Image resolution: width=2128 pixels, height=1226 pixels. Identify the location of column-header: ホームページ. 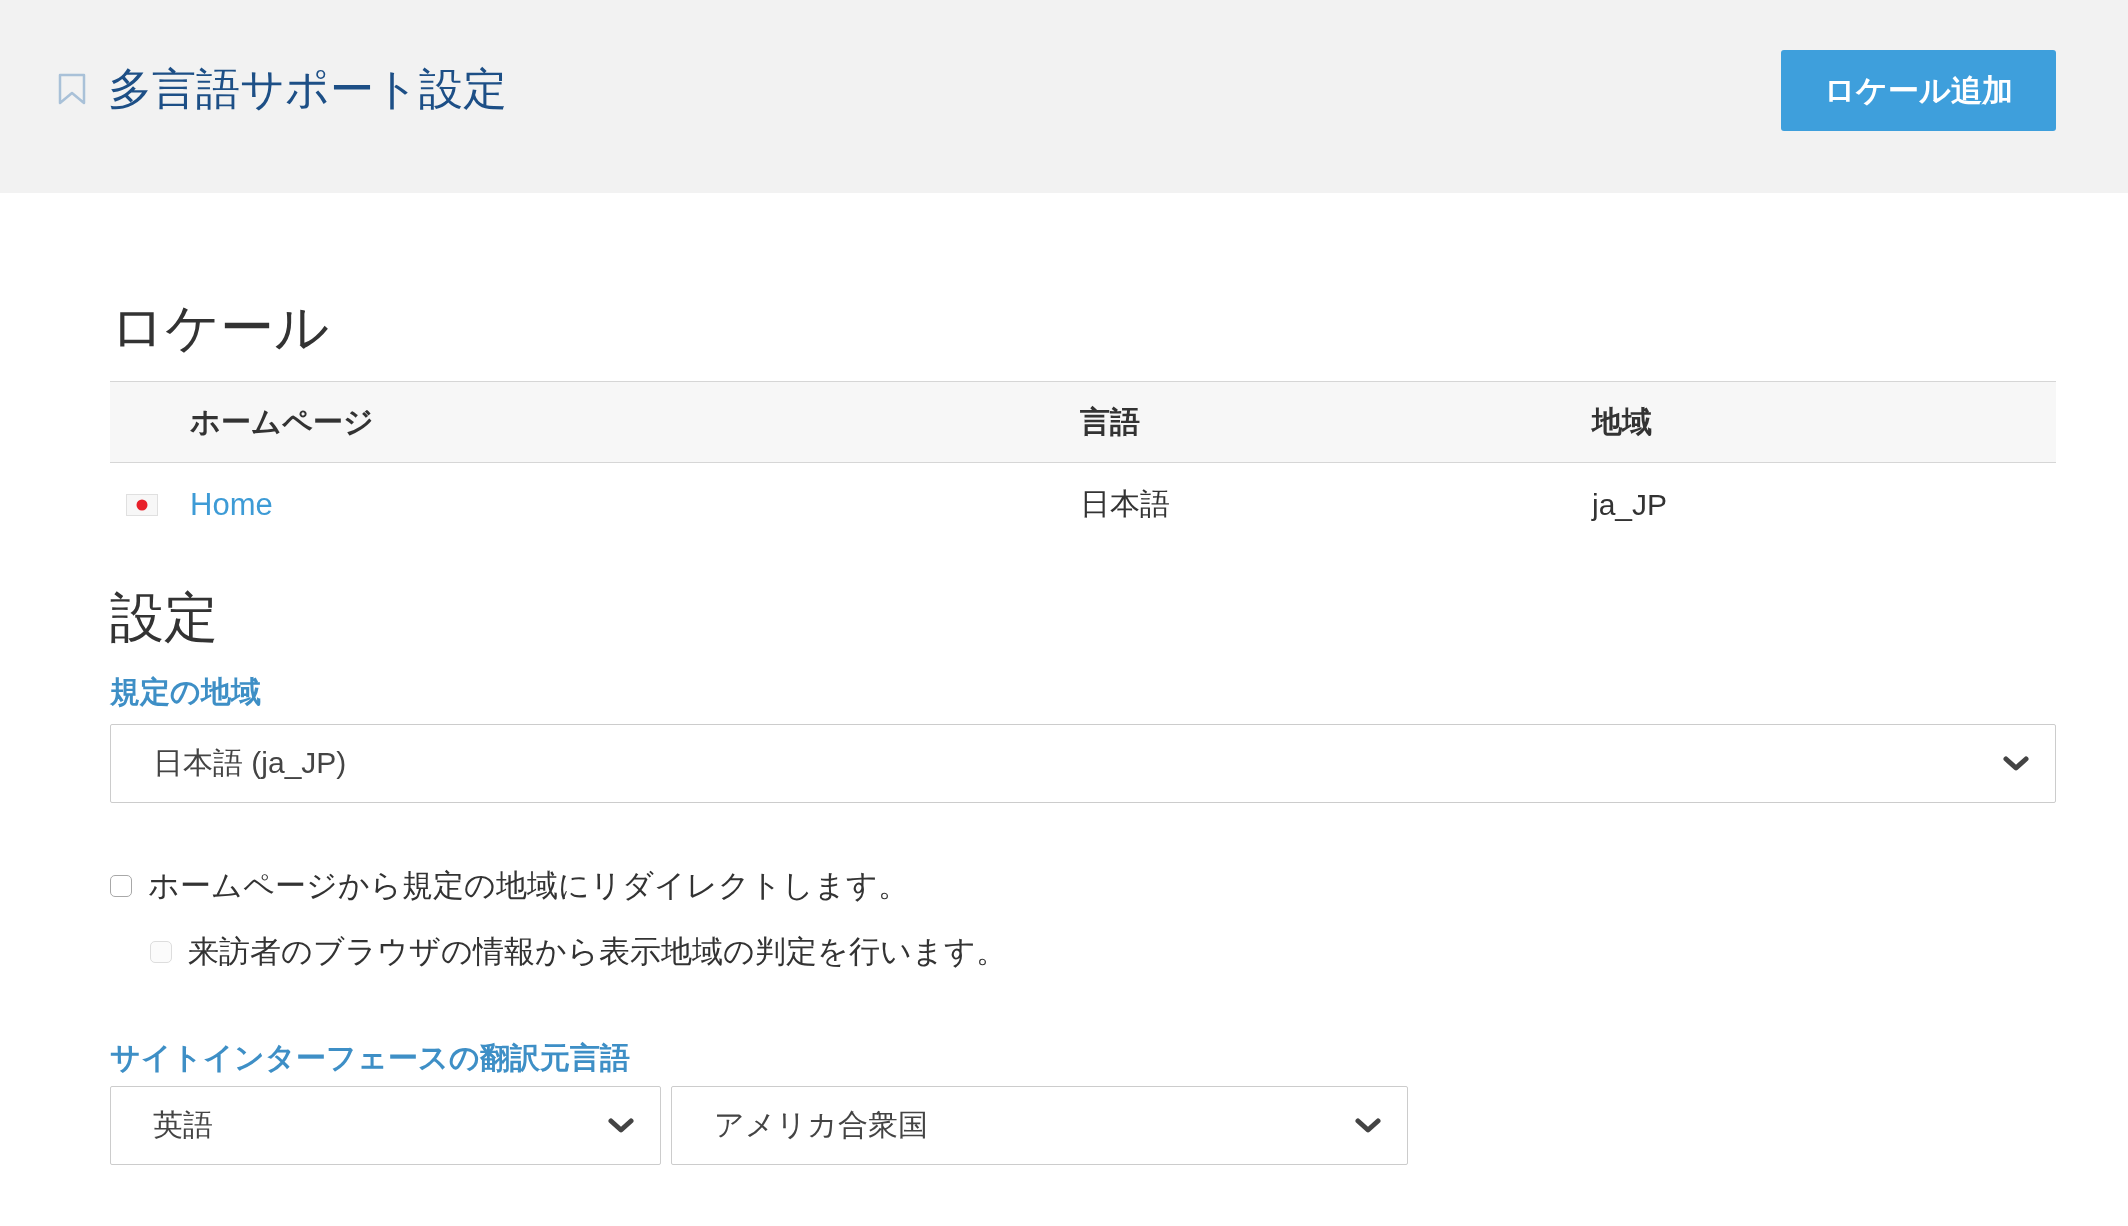
(282, 421).